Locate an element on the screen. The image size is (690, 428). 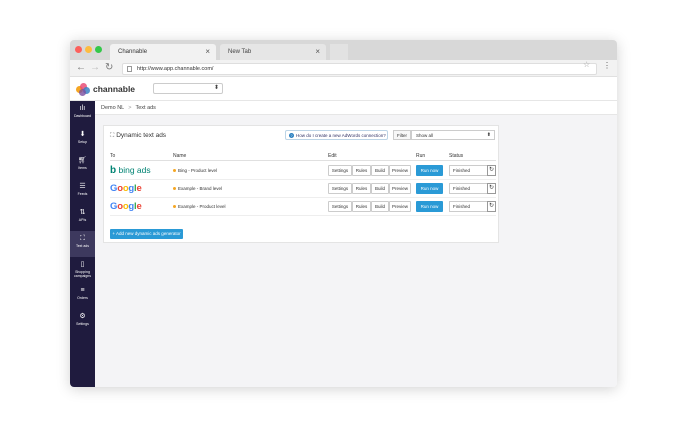
tab-title: Channable is located at coordinates (133, 52).